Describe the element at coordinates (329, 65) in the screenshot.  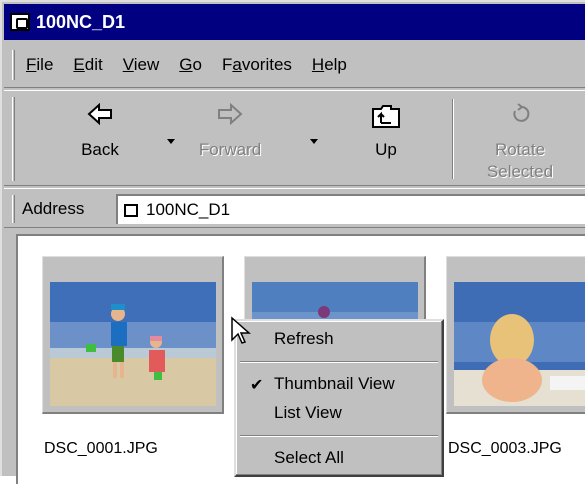
I see `menu-help: Help` at that location.